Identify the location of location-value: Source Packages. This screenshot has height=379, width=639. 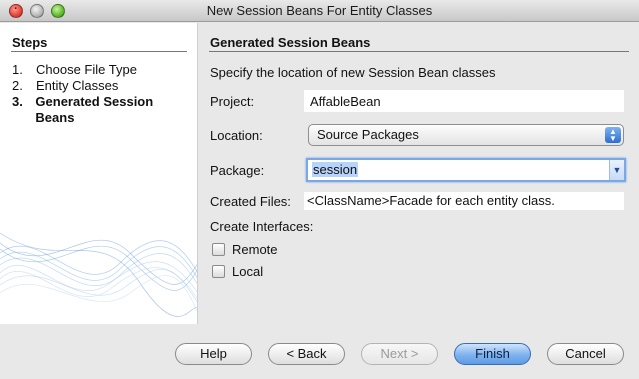
(368, 134).